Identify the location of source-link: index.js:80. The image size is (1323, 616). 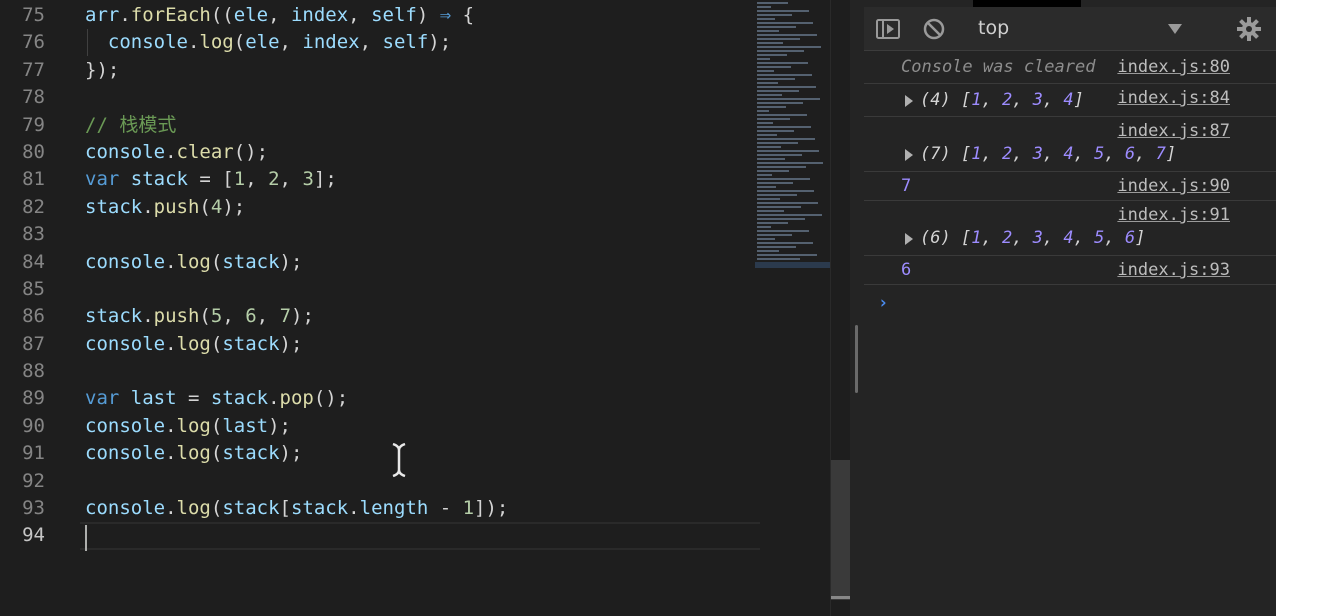
(1173, 67).